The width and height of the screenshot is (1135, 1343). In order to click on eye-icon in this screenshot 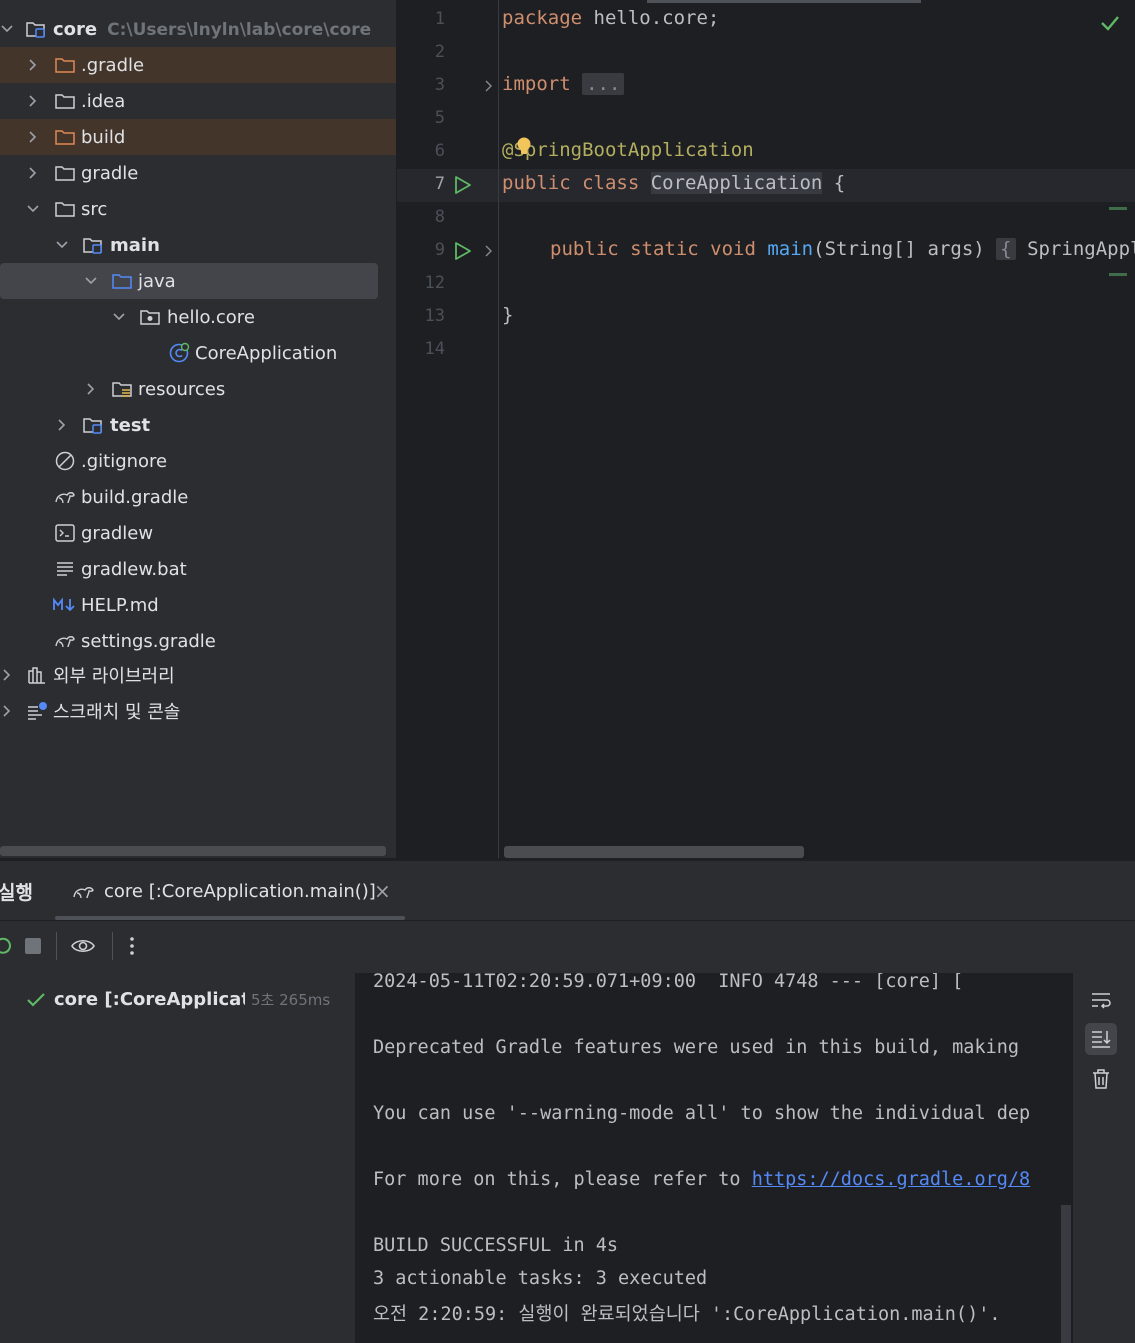, I will do `click(83, 946)`.